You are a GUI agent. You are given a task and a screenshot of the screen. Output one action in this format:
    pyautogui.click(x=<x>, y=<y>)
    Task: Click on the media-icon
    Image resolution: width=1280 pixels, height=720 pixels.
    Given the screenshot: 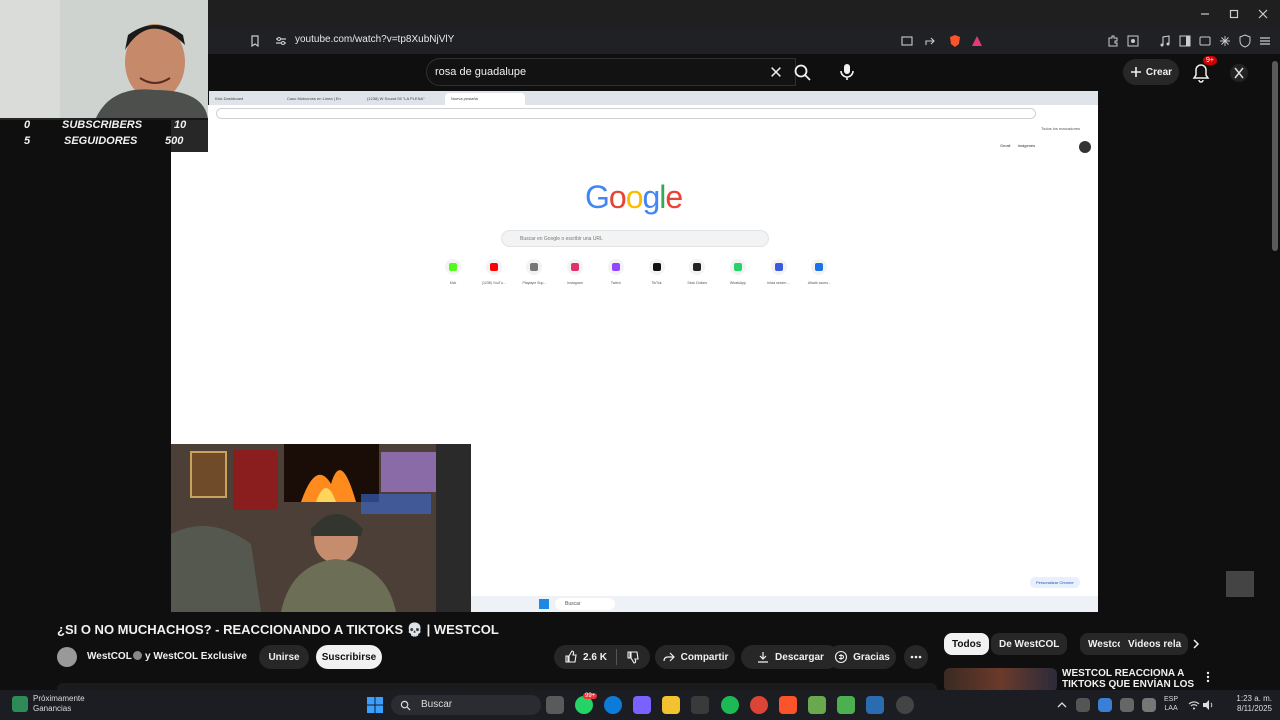 What is the action you would take?
    pyautogui.click(x=1165, y=41)
    